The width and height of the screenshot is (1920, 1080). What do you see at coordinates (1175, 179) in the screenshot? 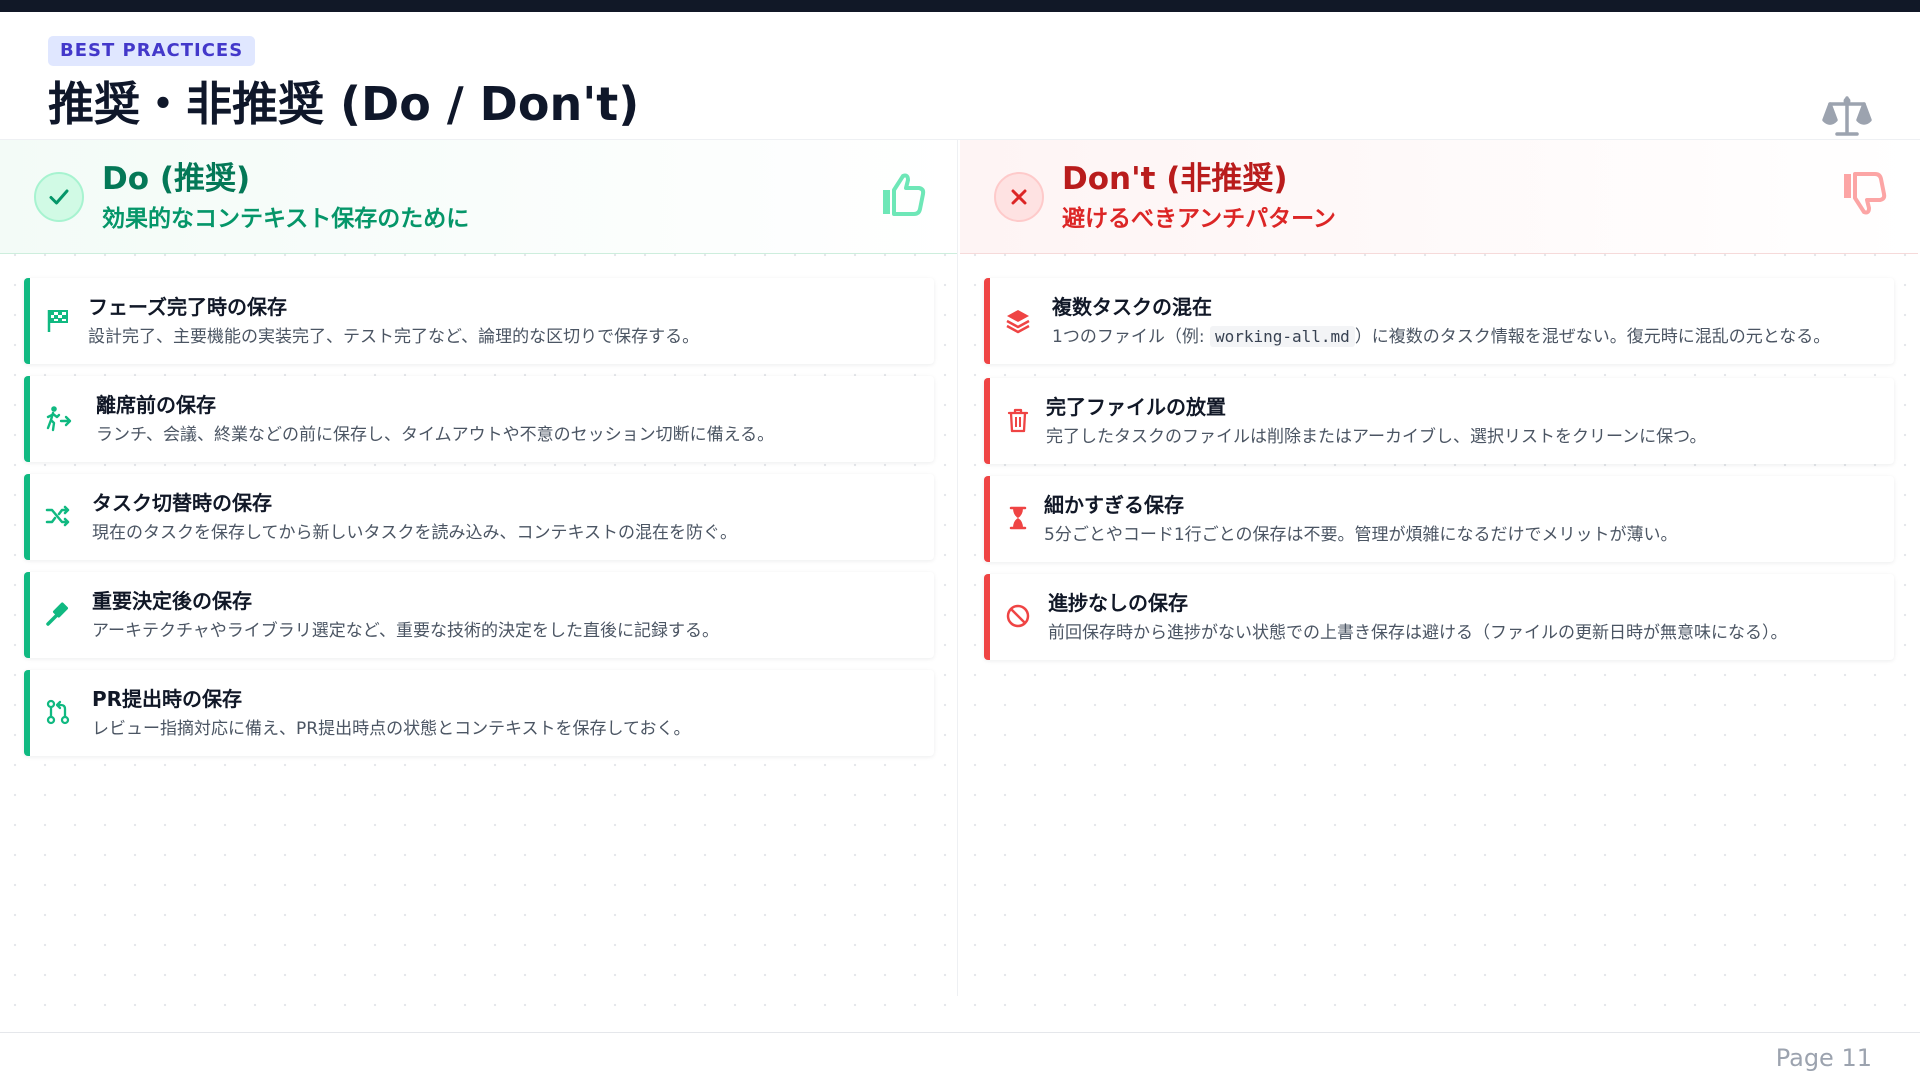
I see `dont-title: Don't (非推奨)` at bounding box center [1175, 179].